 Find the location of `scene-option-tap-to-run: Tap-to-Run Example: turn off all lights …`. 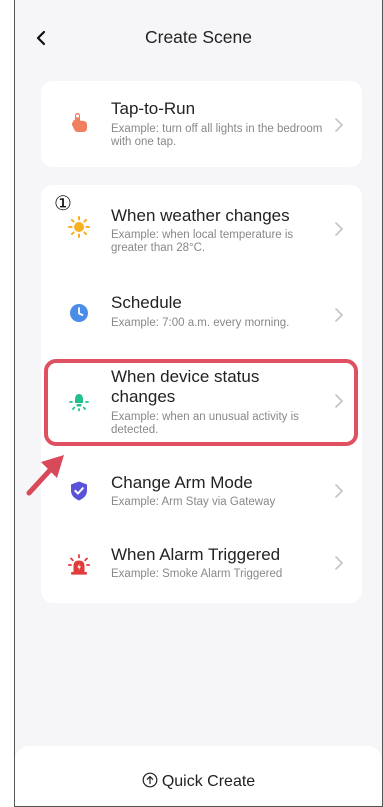

scene-option-tap-to-run: Tap-to-Run Example: turn off all lights … is located at coordinates (201, 124).